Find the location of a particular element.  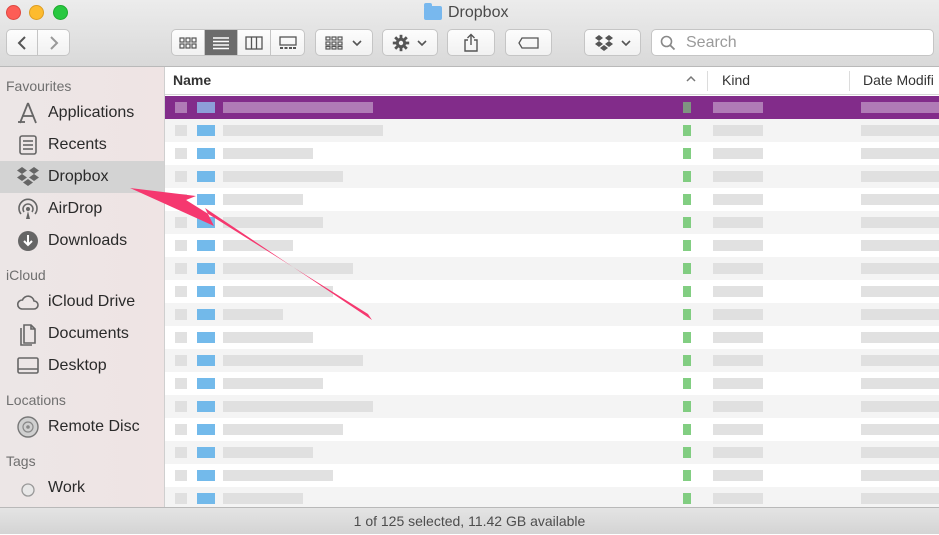

sidebar-item-tag-work: Work is located at coordinates (82, 488).